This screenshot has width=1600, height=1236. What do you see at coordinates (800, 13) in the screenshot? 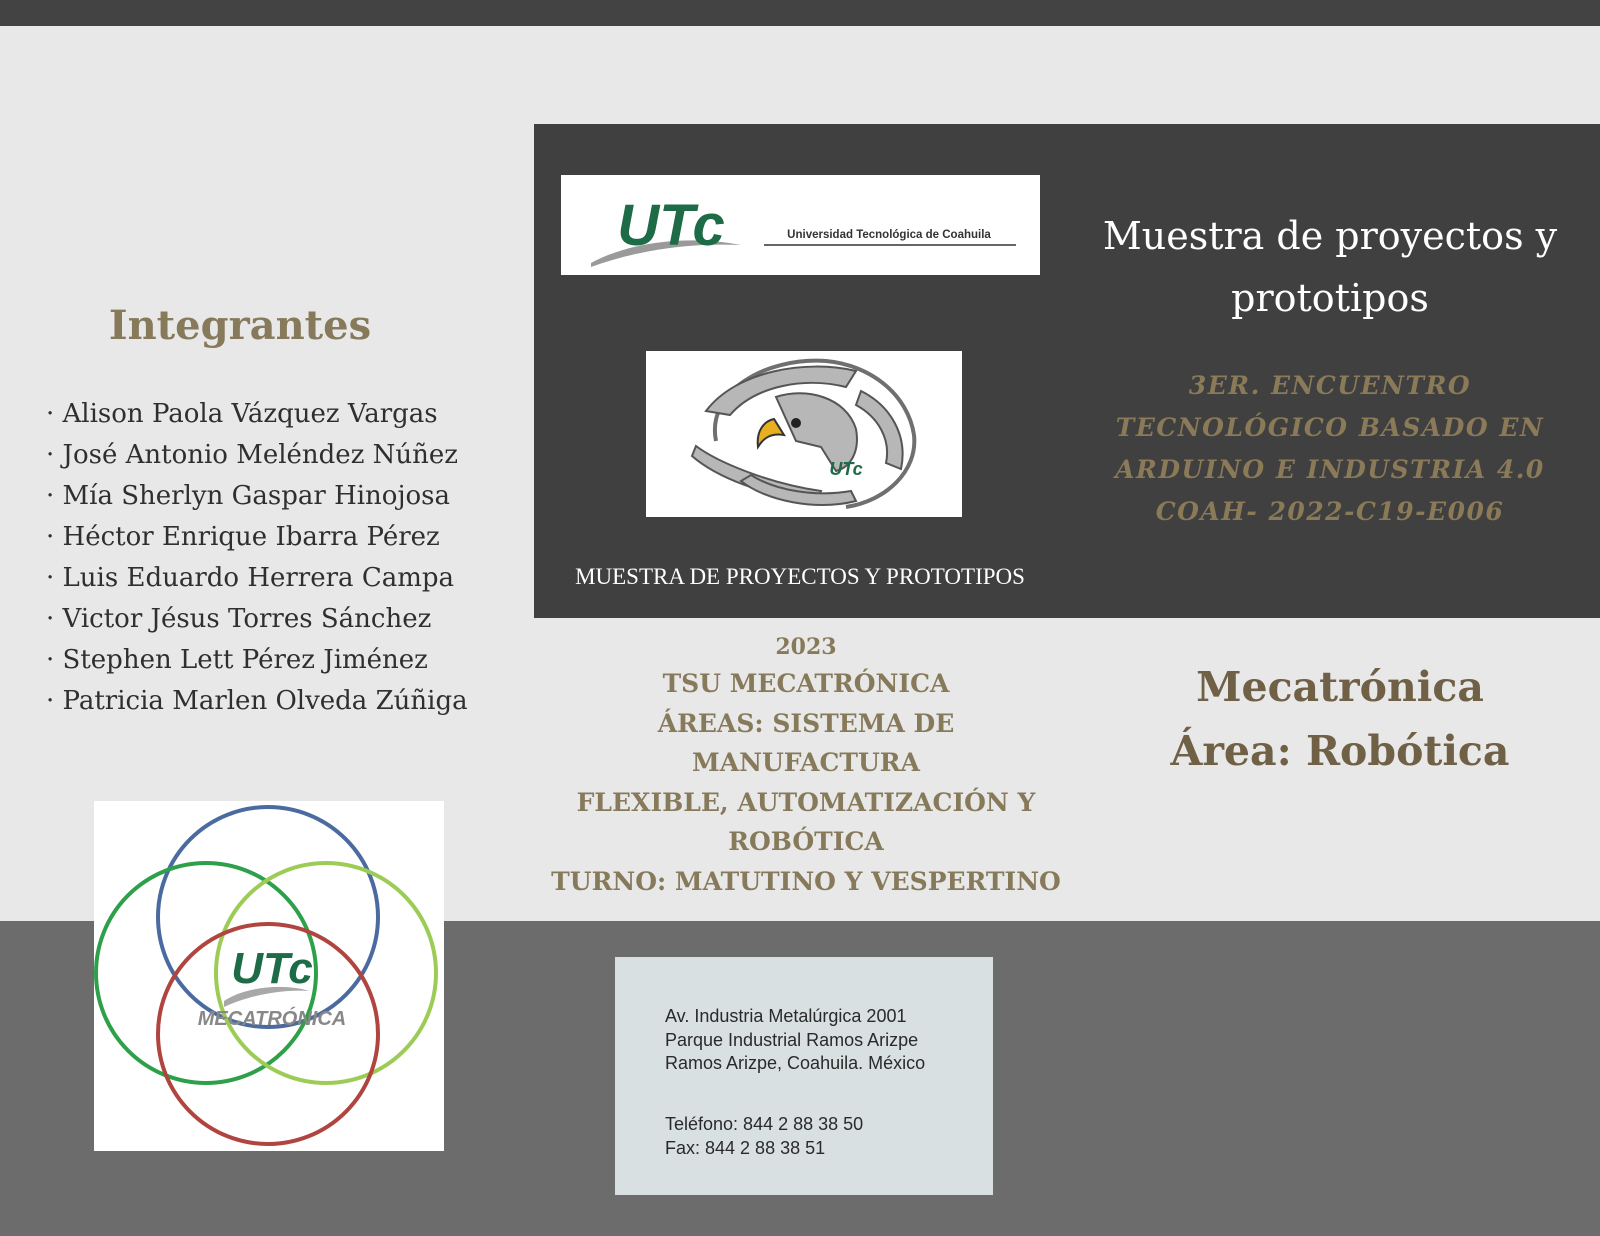
I see `top-bar` at bounding box center [800, 13].